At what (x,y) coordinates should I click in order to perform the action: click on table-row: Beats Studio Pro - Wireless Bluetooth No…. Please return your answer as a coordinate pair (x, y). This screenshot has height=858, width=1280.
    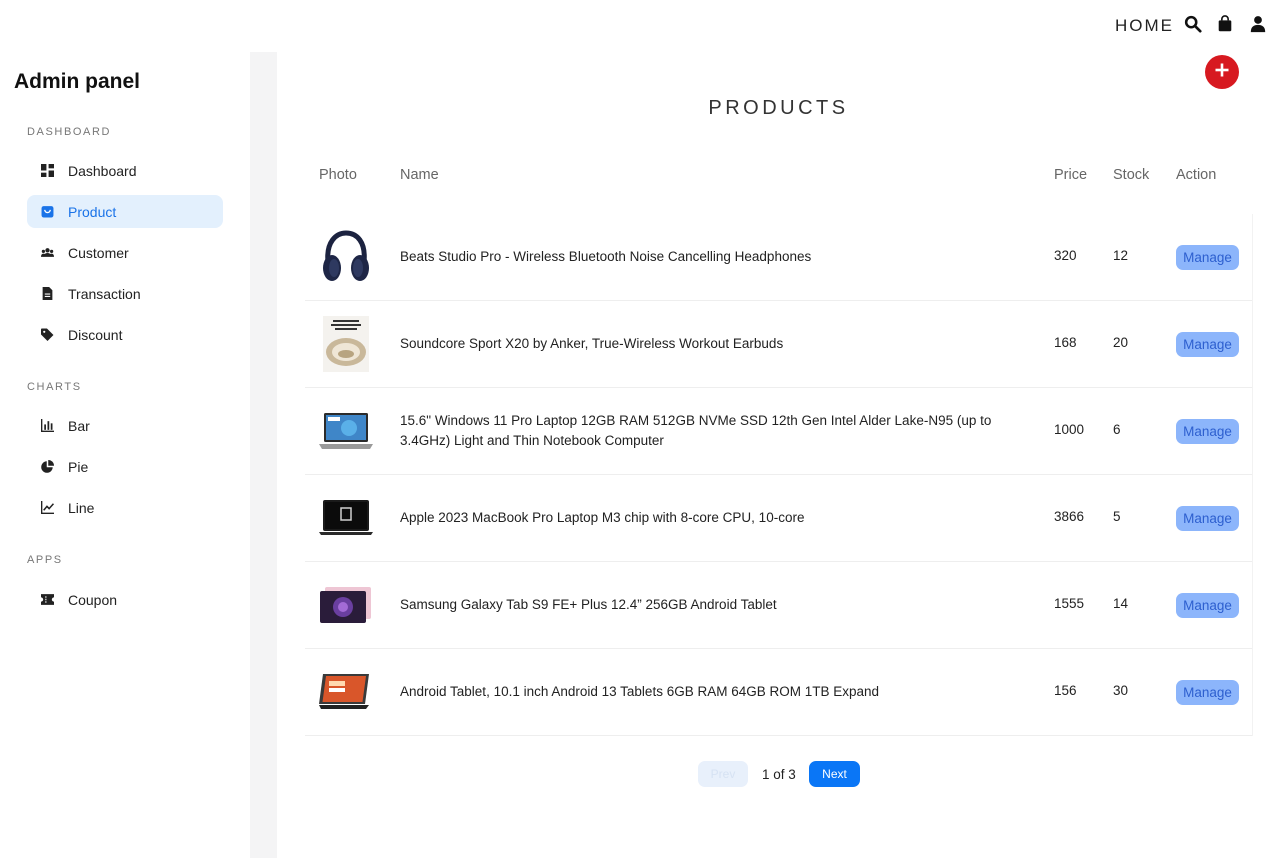
    Looking at the image, I should click on (778, 257).